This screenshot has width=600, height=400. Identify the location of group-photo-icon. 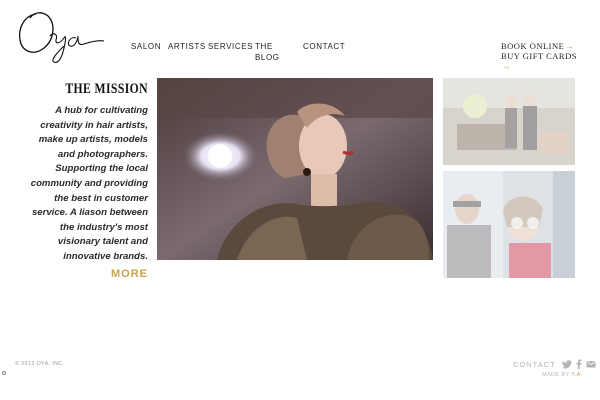
(509, 121).